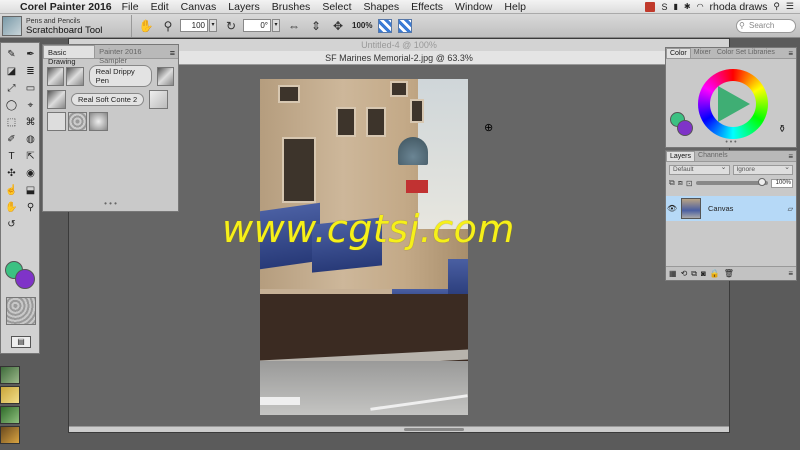 This screenshot has height=450, width=800. What do you see at coordinates (664, 7) in the screenshot?
I see `skype-icon: S` at bounding box center [664, 7].